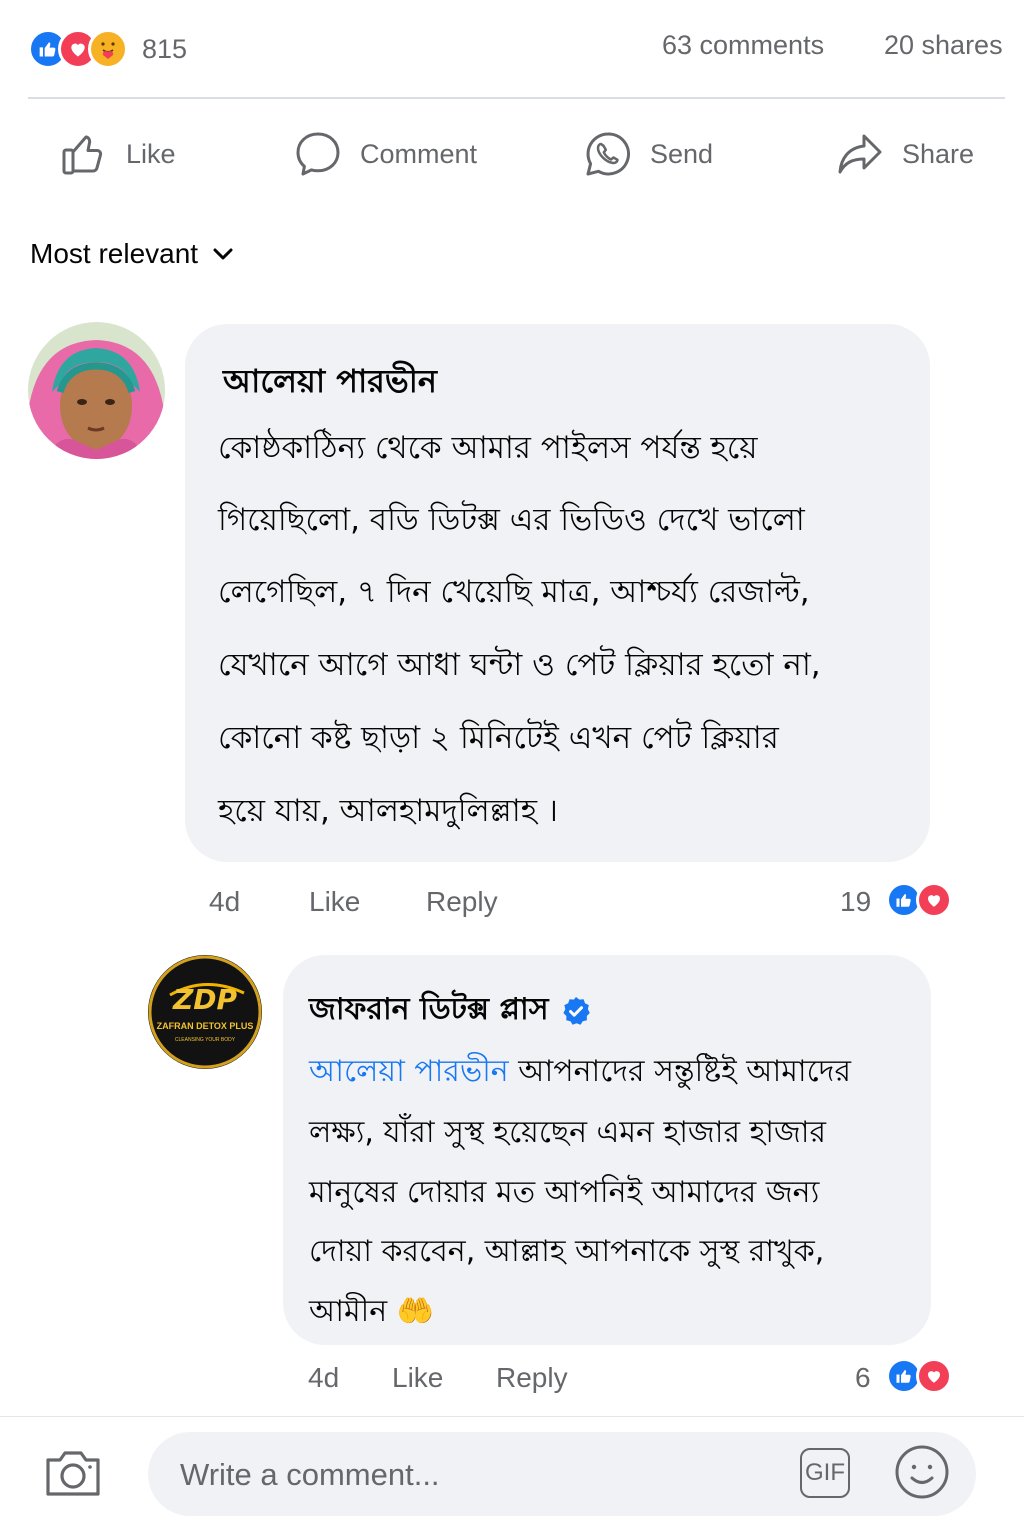 The width and height of the screenshot is (1024, 1536). I want to click on reply-line: মানুষের দোয়ার মত আপনিই আমাদের জন্য, so click(564, 1192).